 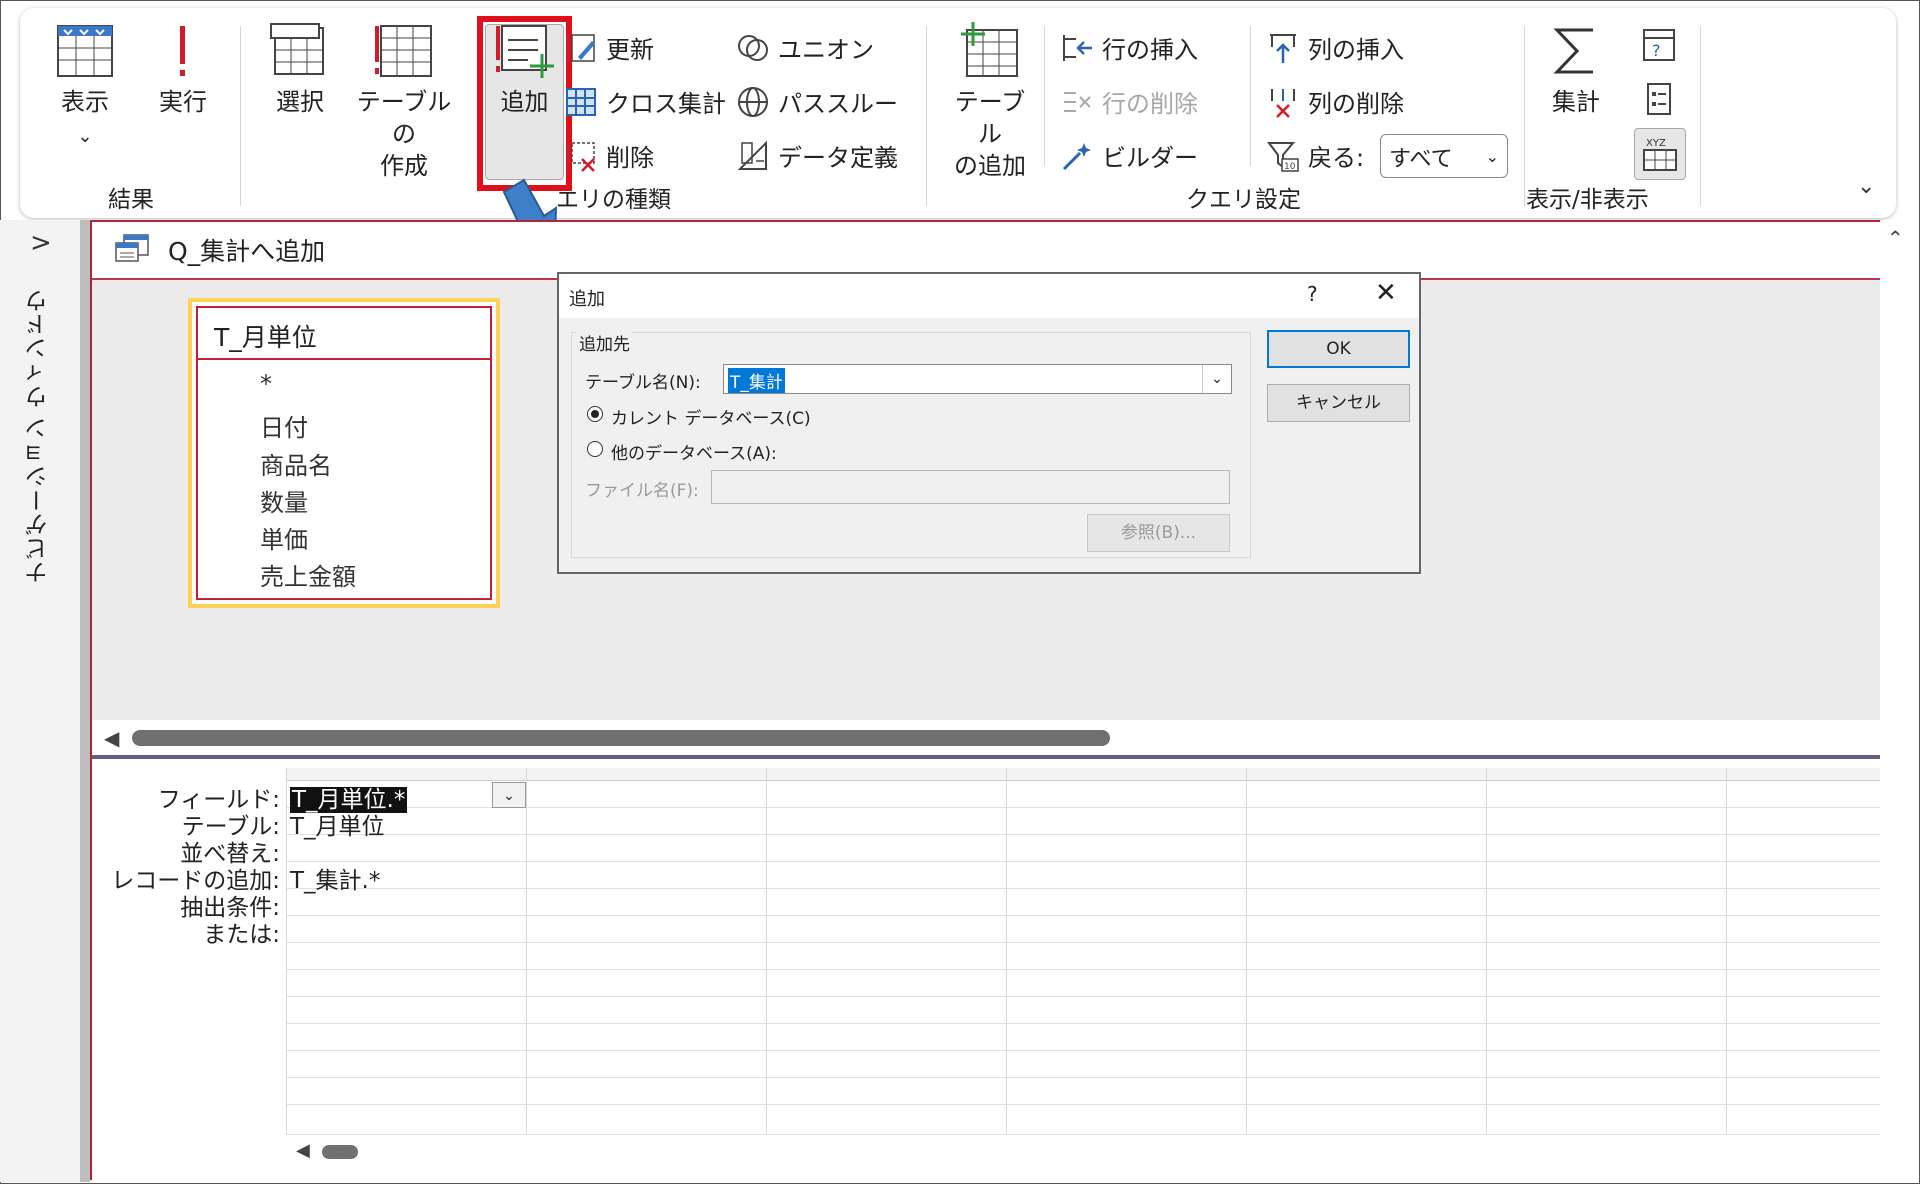 What do you see at coordinates (1283, 156) in the screenshot?
I see `top-values-icon: 10` at bounding box center [1283, 156].